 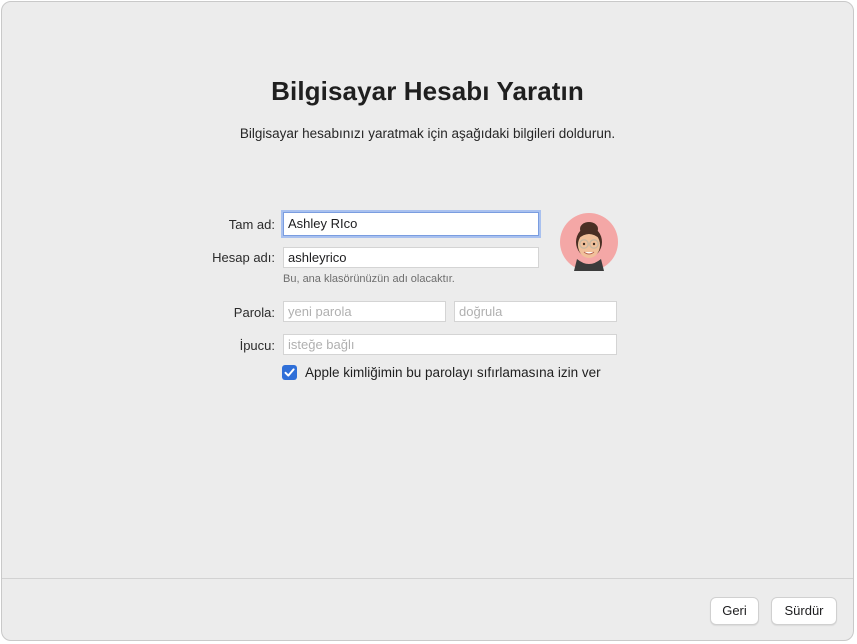 What do you see at coordinates (427, 578) in the screenshot?
I see `footer-divider` at bounding box center [427, 578].